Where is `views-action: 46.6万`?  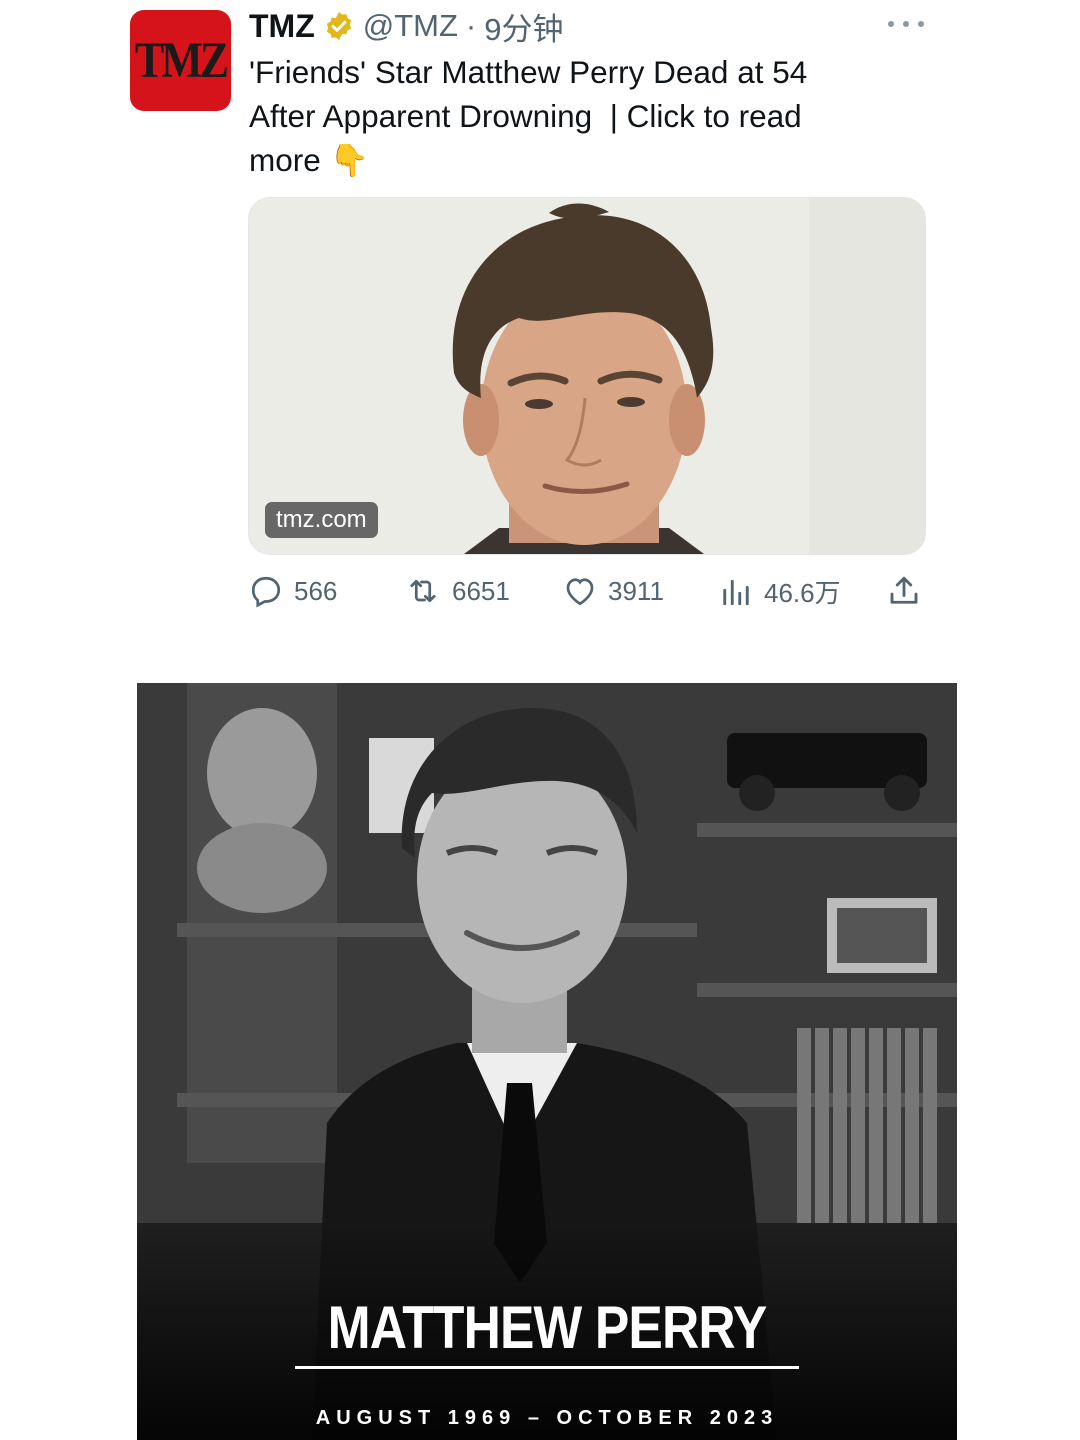
views-action: 46.6万 is located at coordinates (779, 591).